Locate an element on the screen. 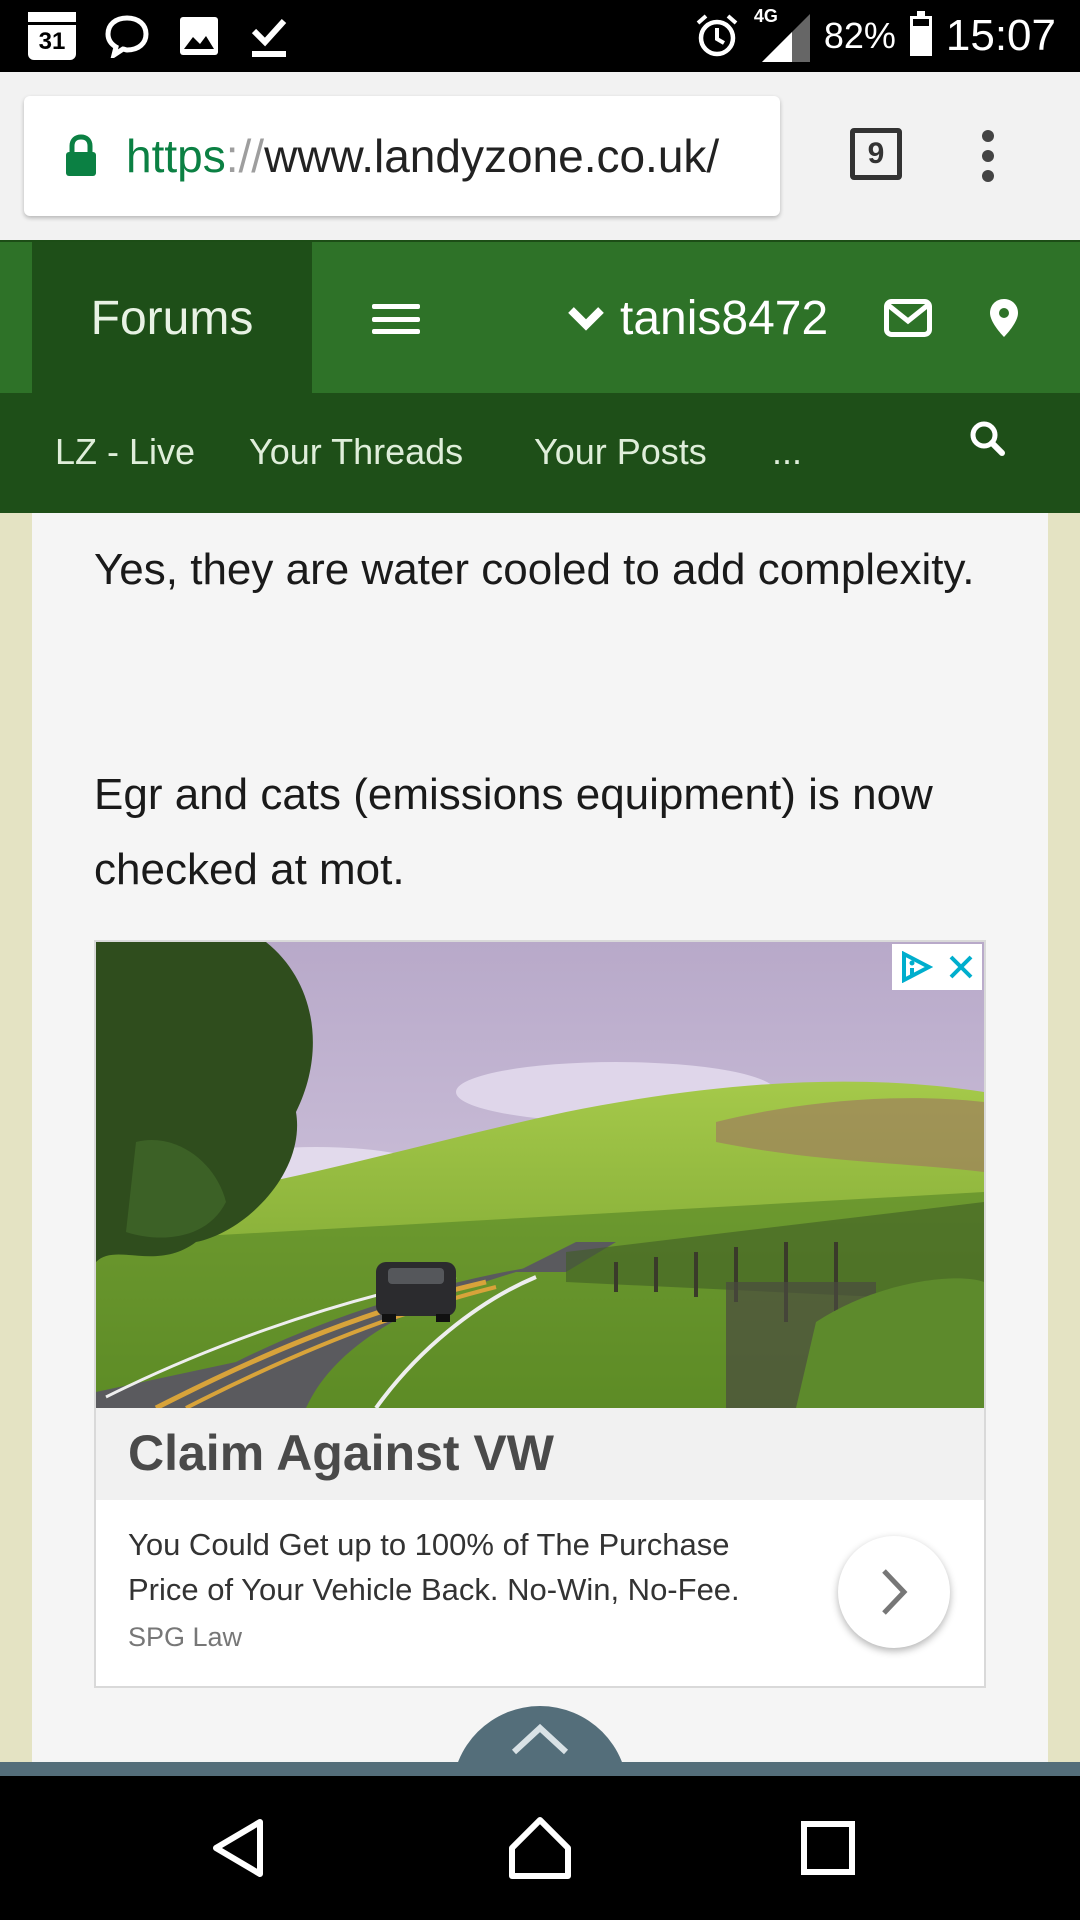 This screenshot has height=1920, width=1080. battery-percent: 82% is located at coordinates (859, 35).